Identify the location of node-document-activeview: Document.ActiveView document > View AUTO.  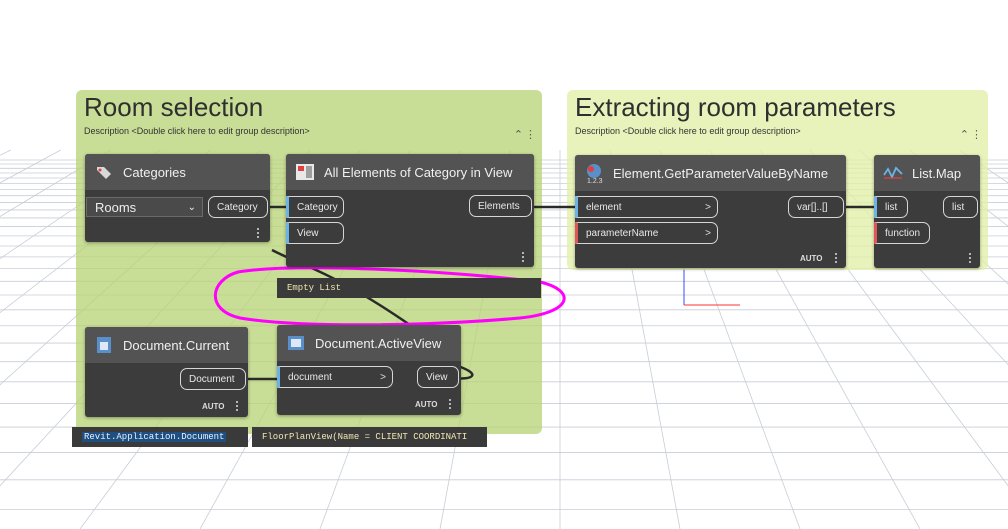
(369, 370).